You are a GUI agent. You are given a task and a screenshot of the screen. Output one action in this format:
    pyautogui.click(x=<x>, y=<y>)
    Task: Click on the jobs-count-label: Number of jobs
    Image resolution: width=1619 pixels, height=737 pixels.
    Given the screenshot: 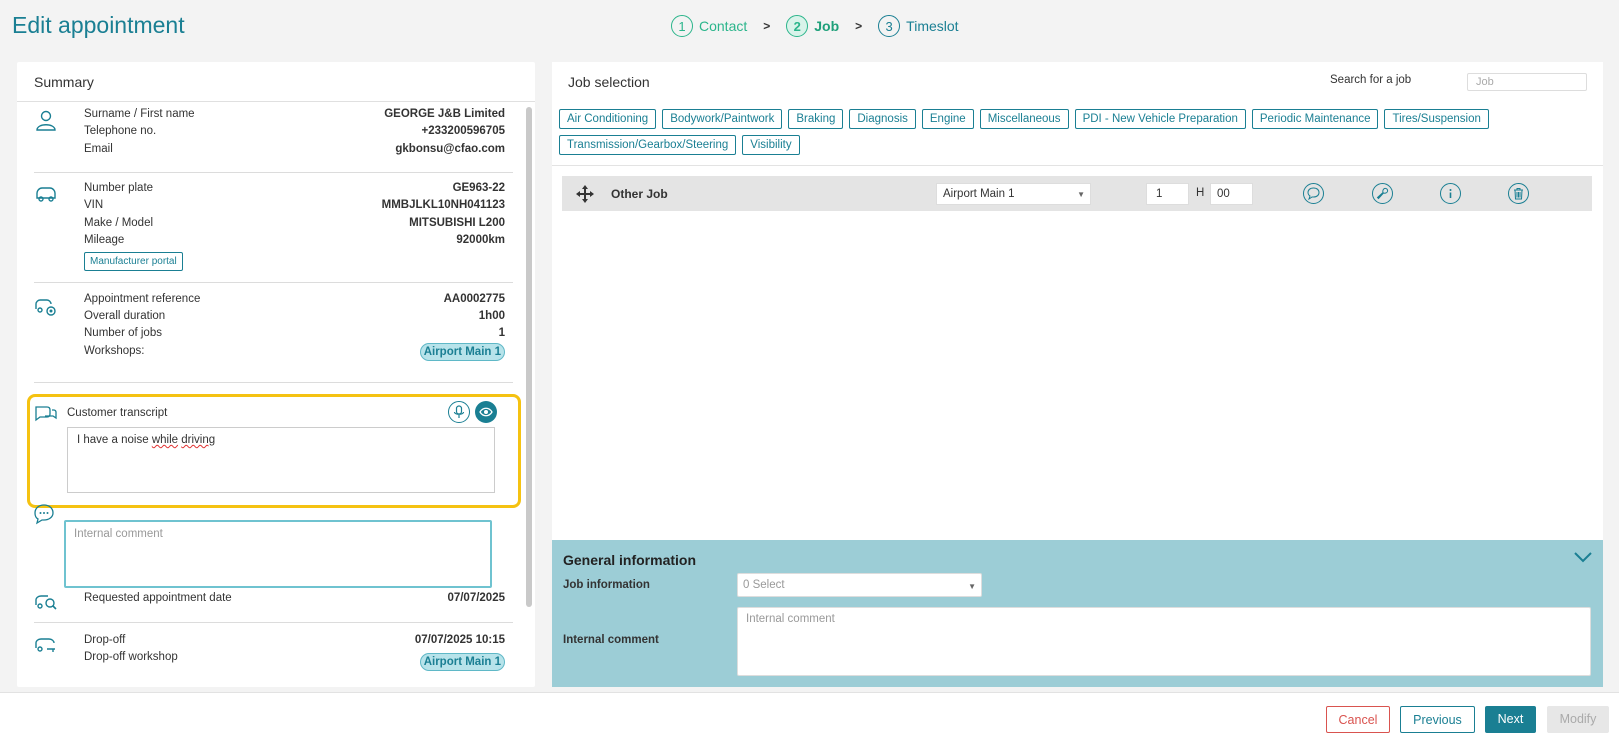 What is the action you would take?
    pyautogui.click(x=123, y=333)
    